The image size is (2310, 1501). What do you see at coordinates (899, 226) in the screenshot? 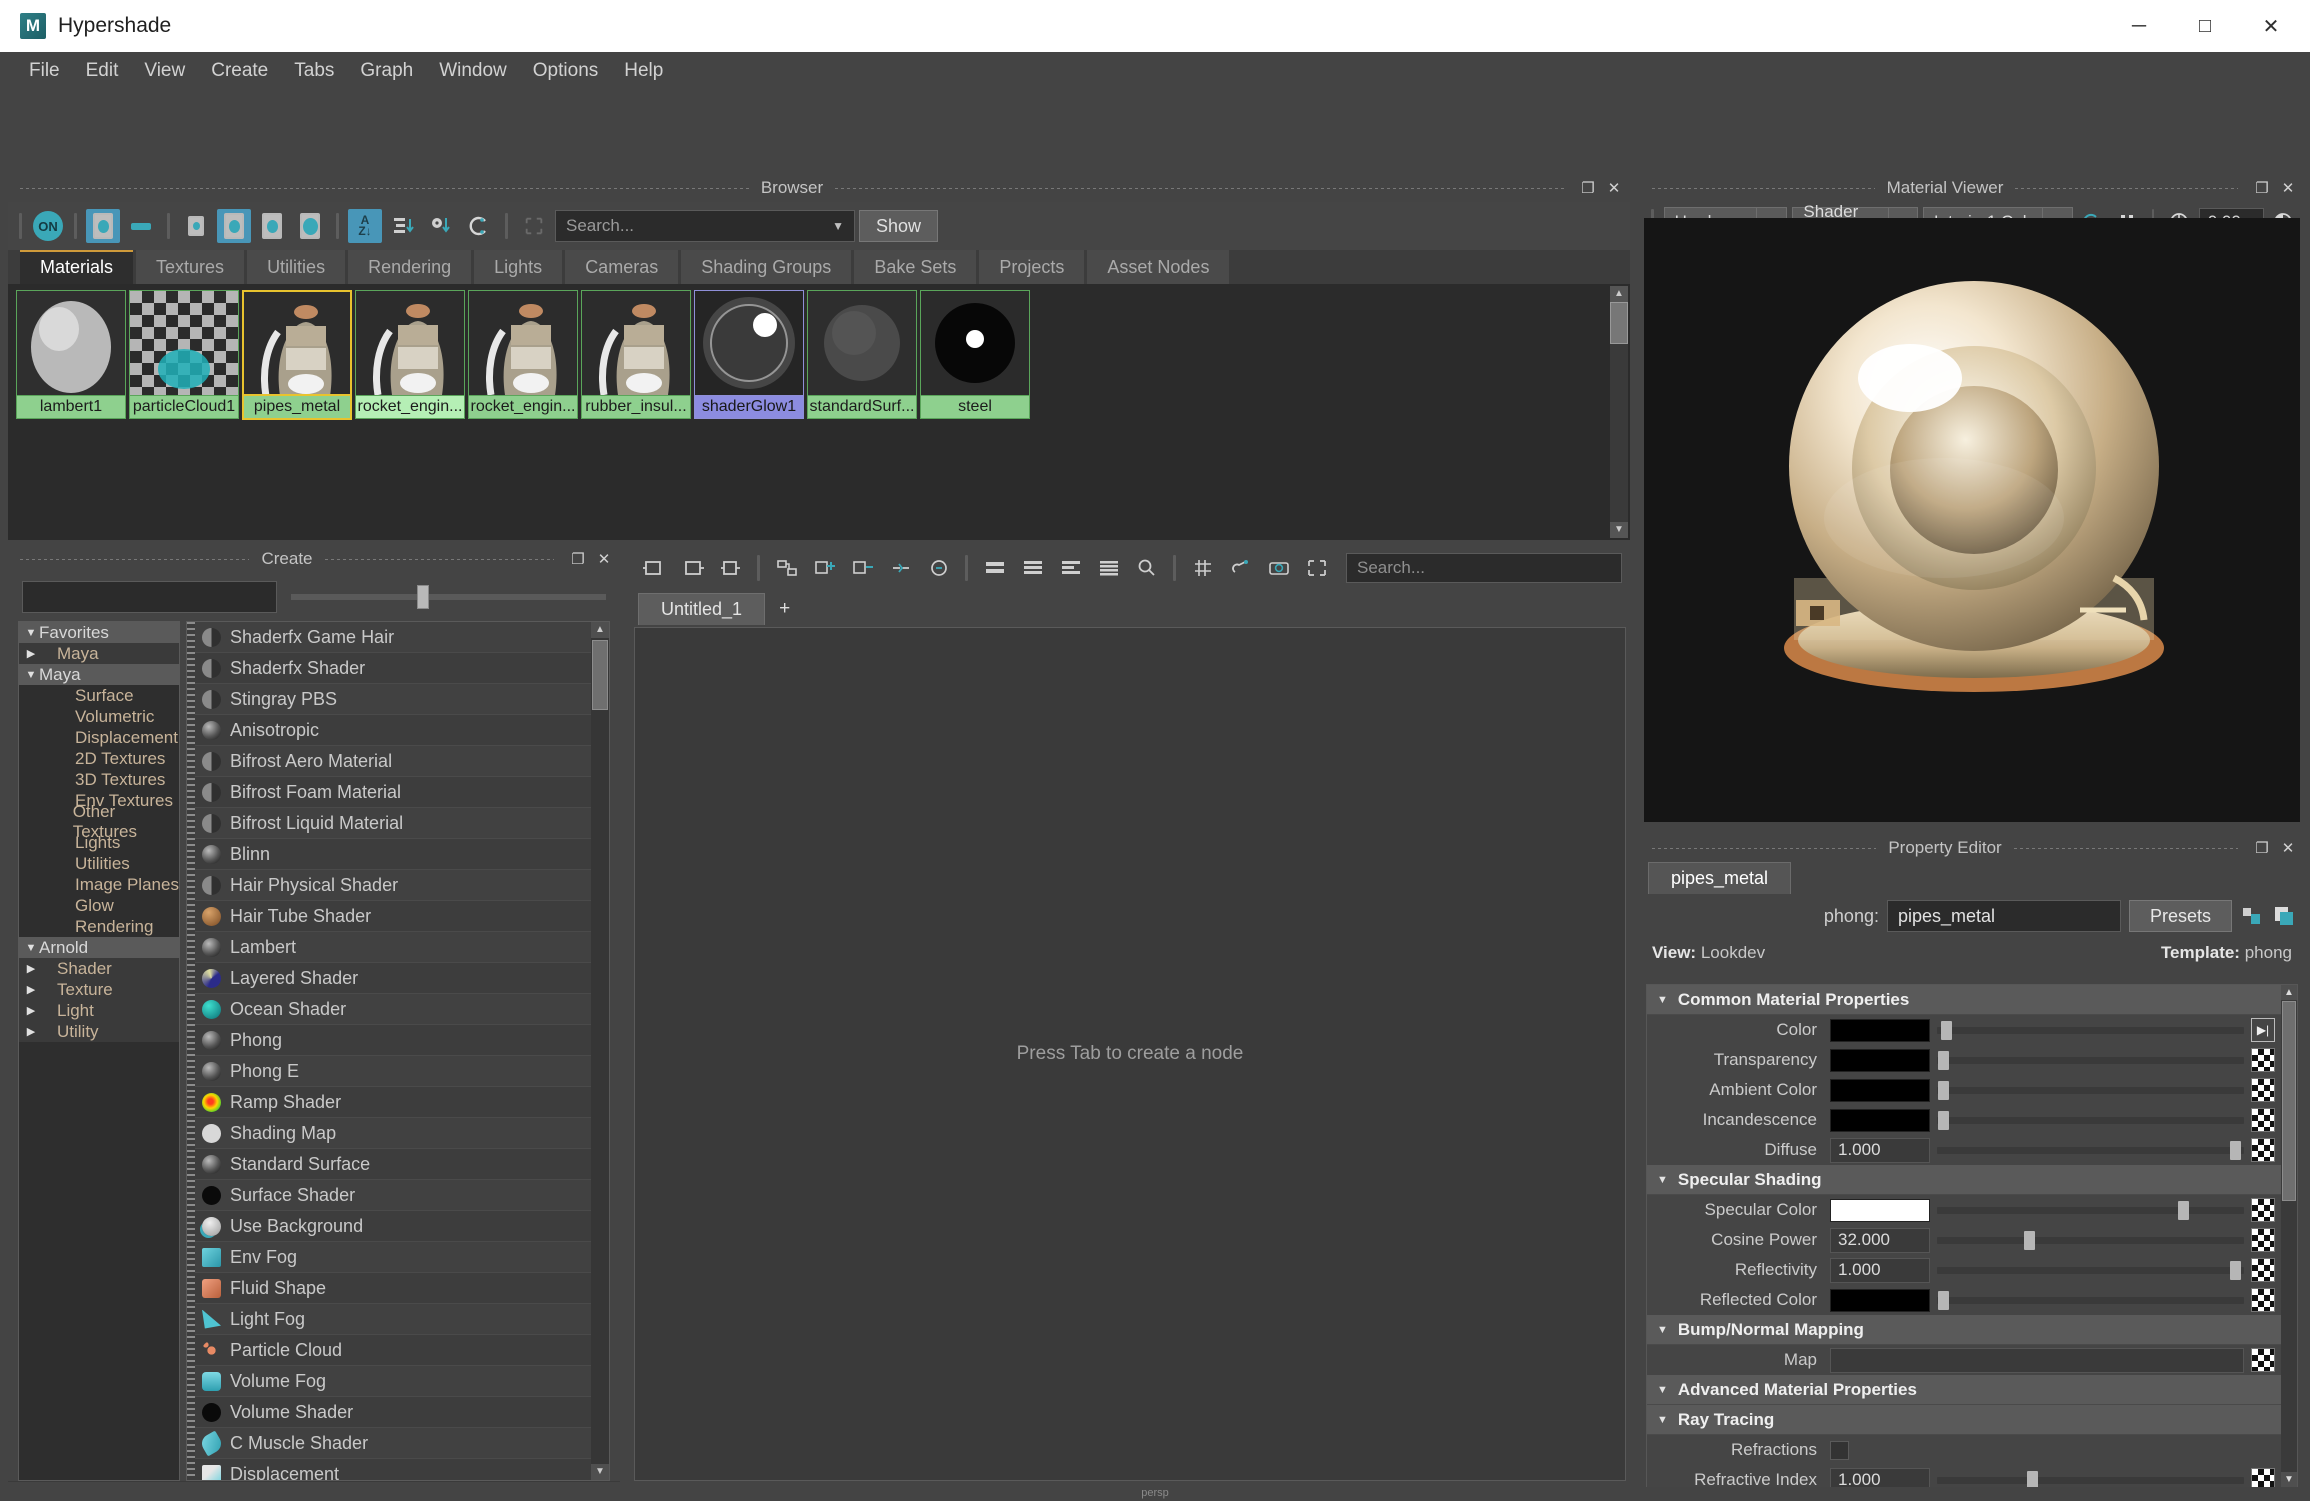
I see `show-button: Show` at bounding box center [899, 226].